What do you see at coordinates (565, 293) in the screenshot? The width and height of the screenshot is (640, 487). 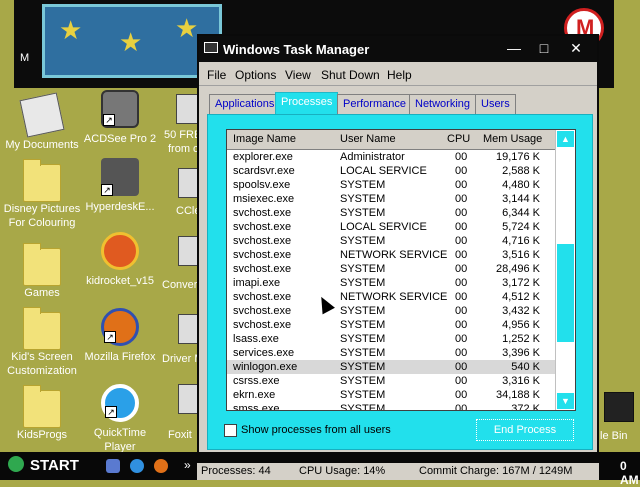 I see `scrollbar-thumb` at bounding box center [565, 293].